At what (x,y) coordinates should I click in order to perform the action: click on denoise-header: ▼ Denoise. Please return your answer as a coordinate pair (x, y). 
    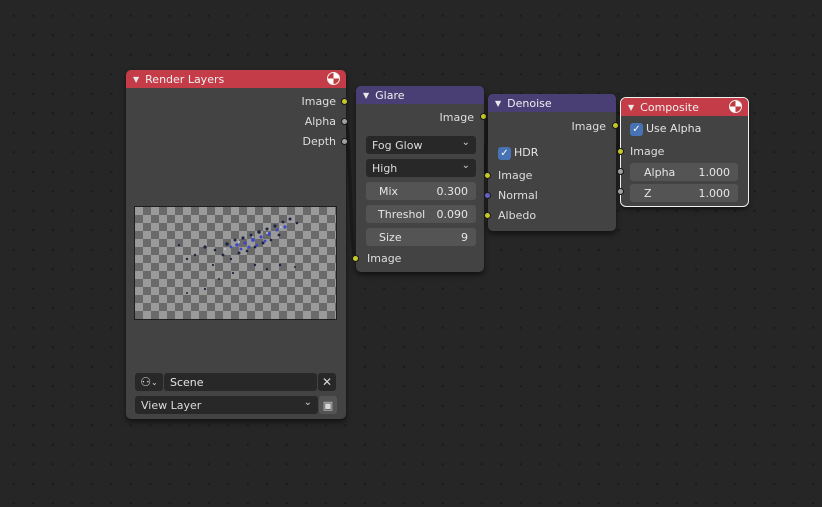
    Looking at the image, I should click on (552, 103).